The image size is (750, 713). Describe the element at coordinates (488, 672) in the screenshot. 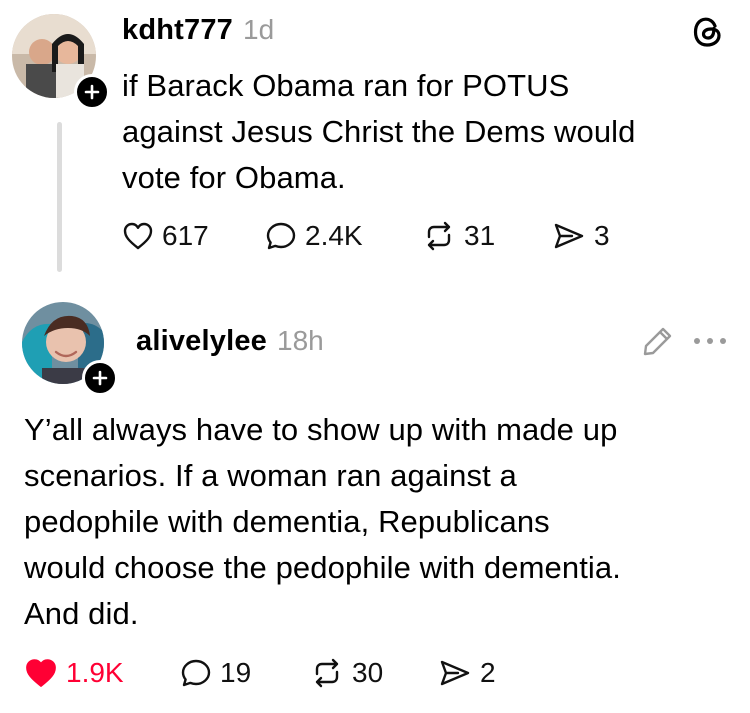

I see `share-count: 2` at that location.